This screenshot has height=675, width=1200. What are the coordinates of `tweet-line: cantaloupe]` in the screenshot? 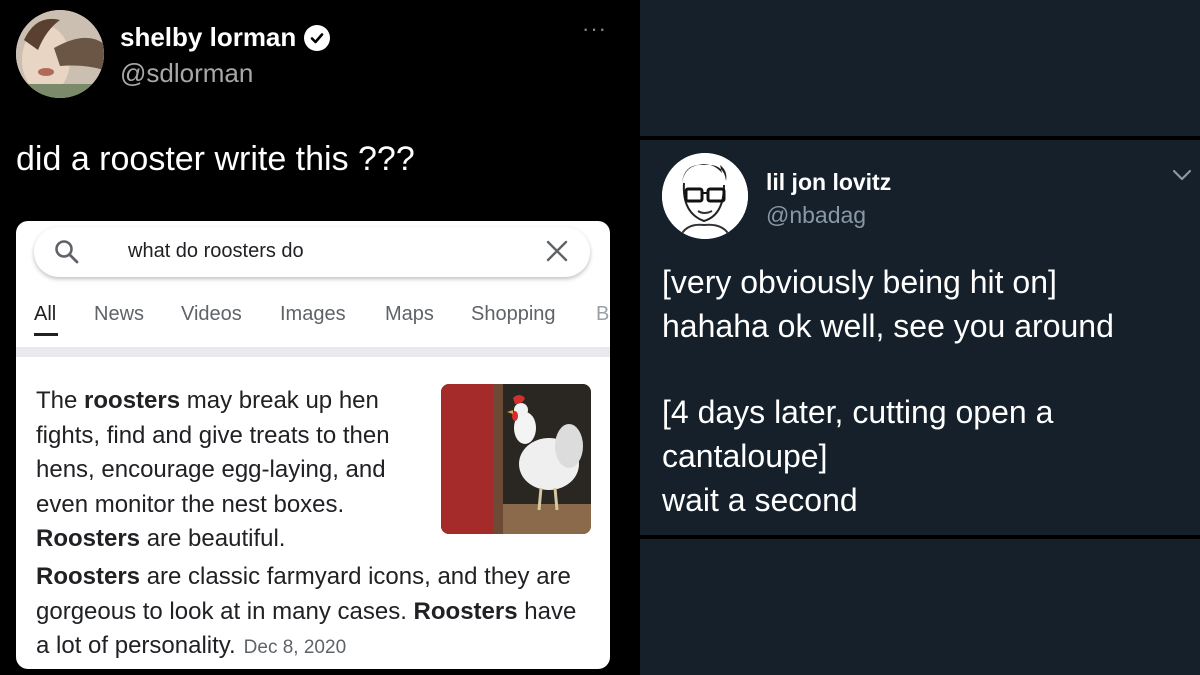 It's located at (745, 456).